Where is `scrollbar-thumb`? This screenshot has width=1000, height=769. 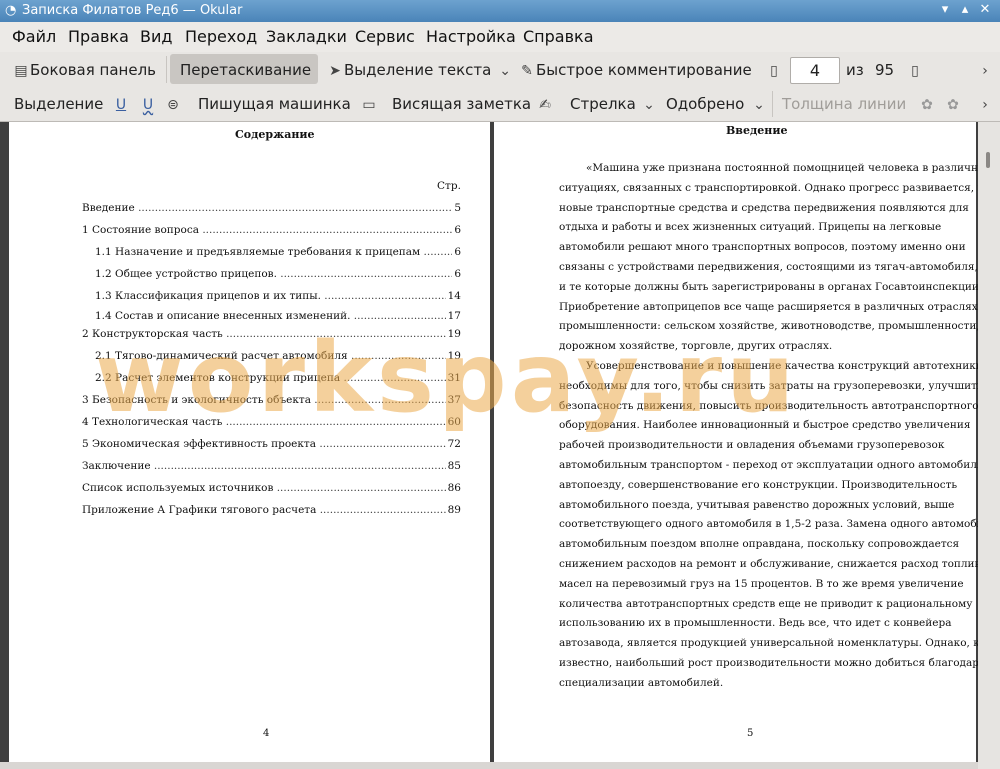
scrollbar-thumb is located at coordinates (988, 160).